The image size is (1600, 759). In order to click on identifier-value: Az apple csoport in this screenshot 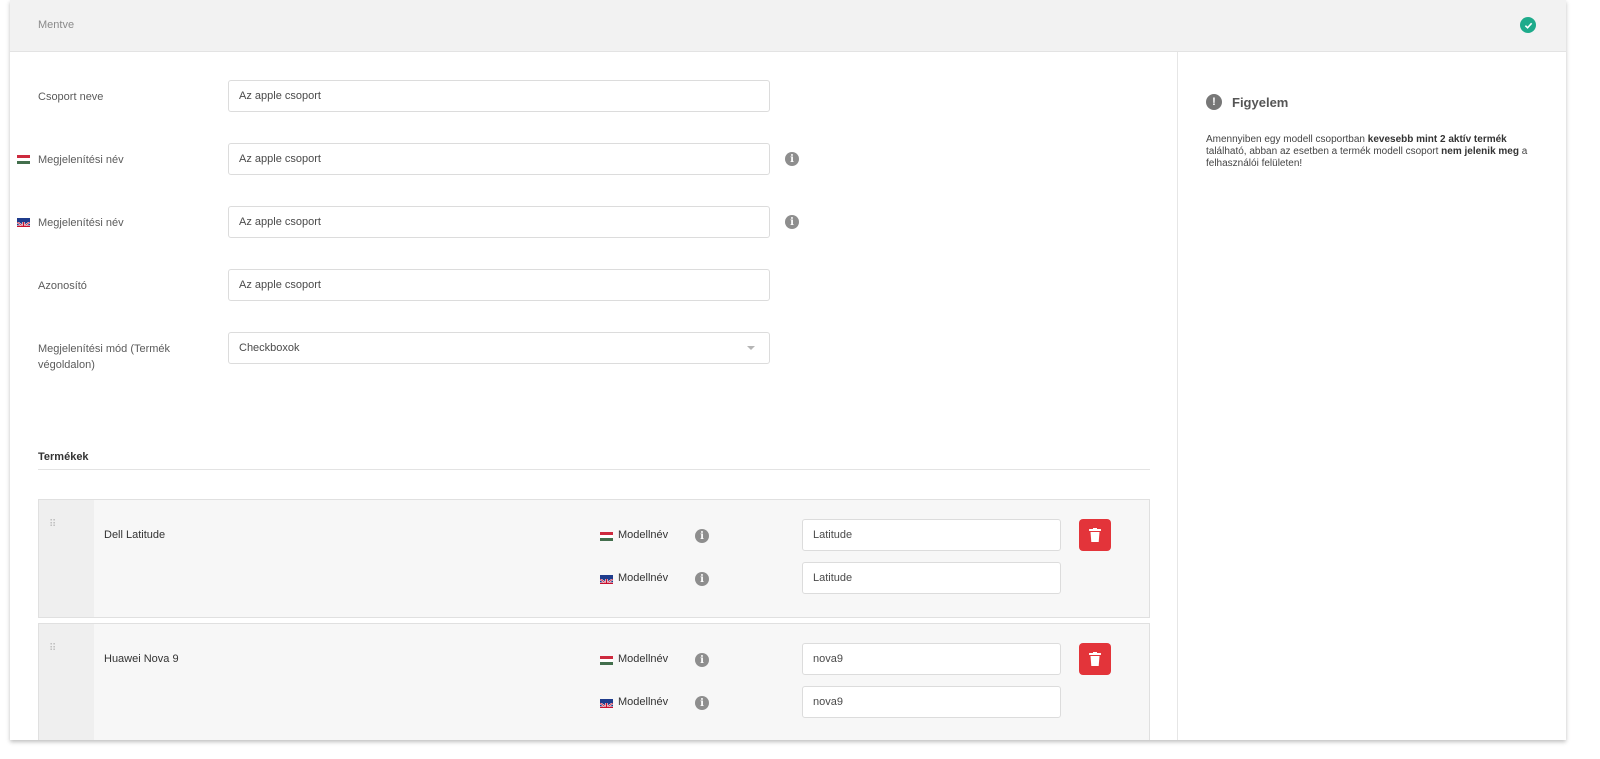, I will do `click(280, 285)`.